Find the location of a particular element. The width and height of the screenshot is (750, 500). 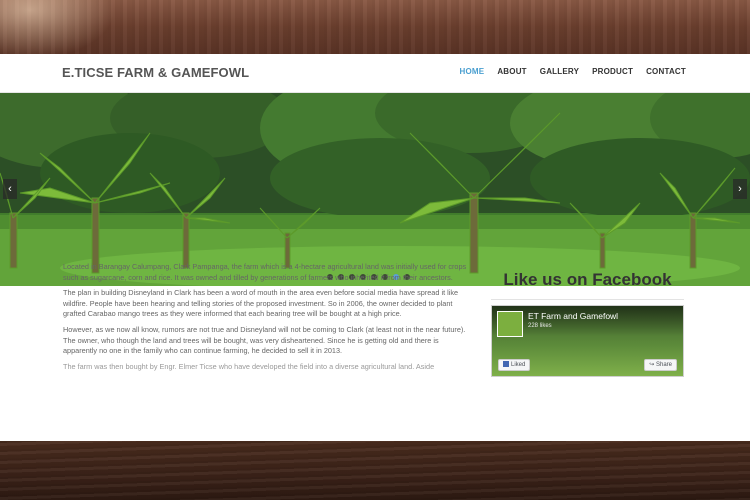

nav-home: HOME is located at coordinates (472, 71).